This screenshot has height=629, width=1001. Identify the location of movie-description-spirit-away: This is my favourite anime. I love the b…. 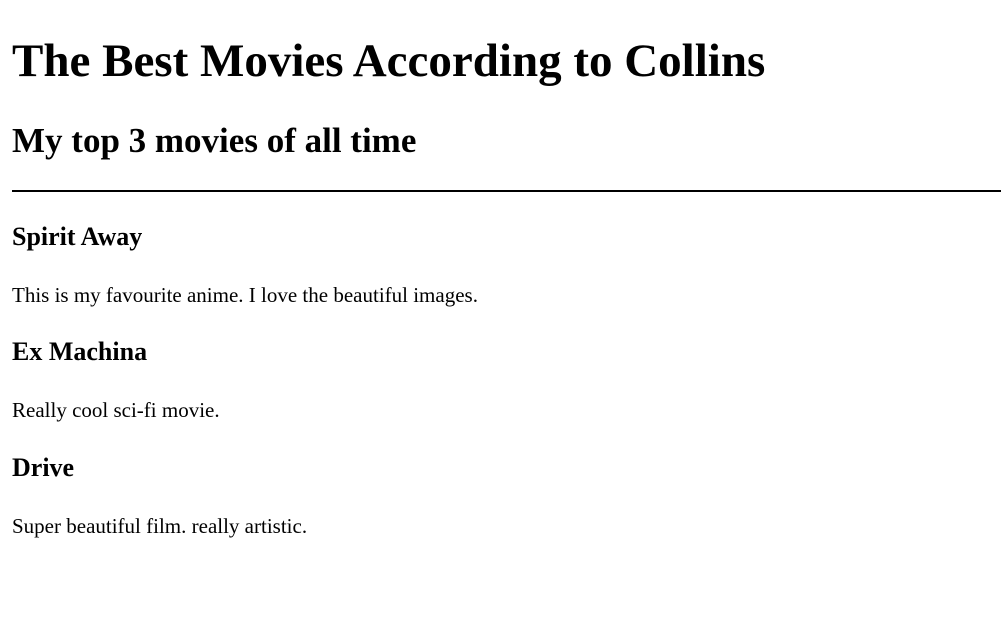
(245, 295).